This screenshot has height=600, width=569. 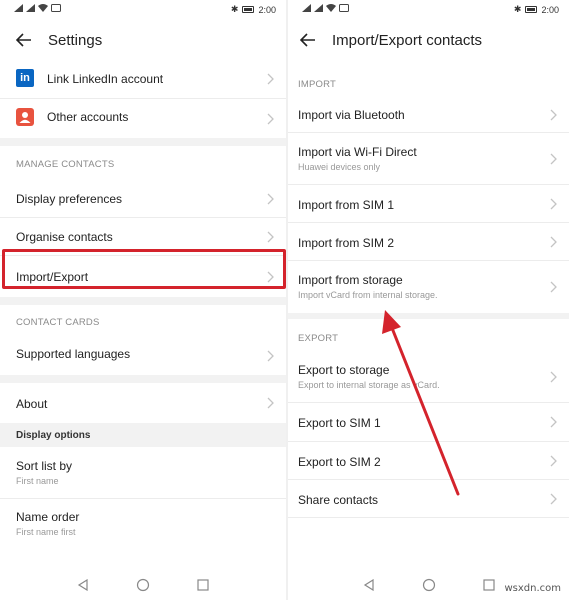 I want to click on list-item-label: Export to storage, so click(x=344, y=370).